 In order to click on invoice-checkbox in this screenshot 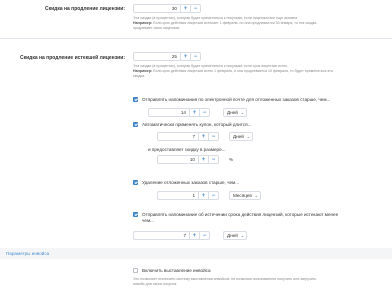, I will do `click(135, 270)`.